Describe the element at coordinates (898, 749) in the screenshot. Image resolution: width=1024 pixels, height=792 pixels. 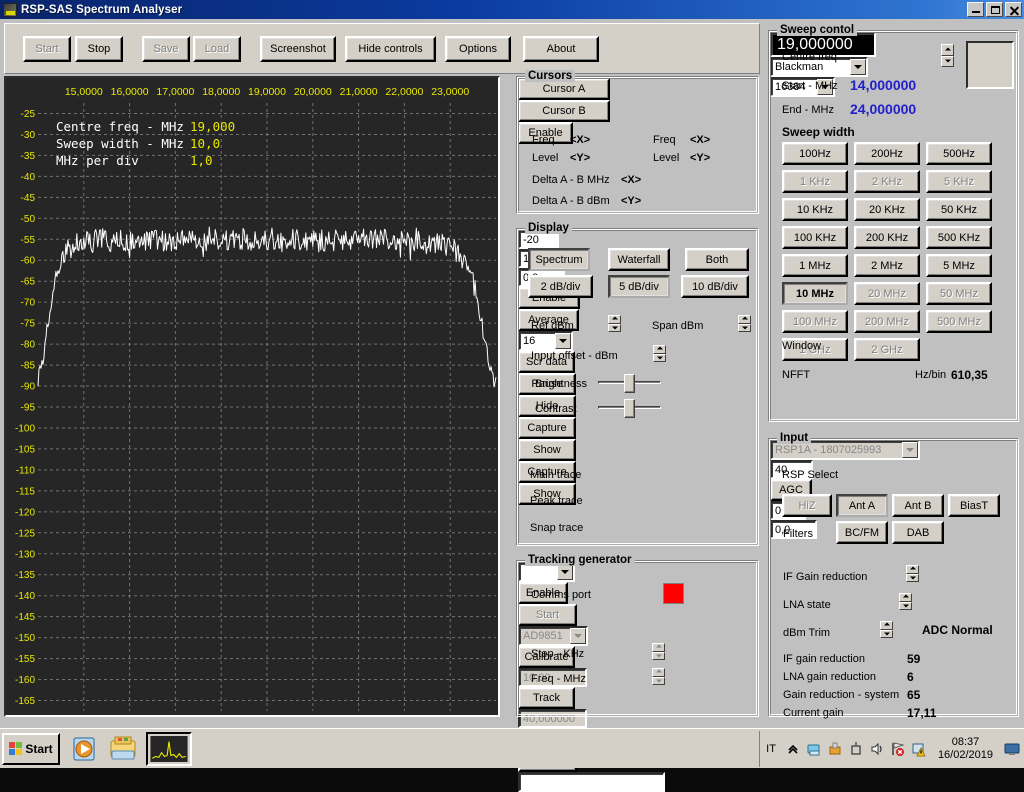
I see `flag-error-icon` at that location.